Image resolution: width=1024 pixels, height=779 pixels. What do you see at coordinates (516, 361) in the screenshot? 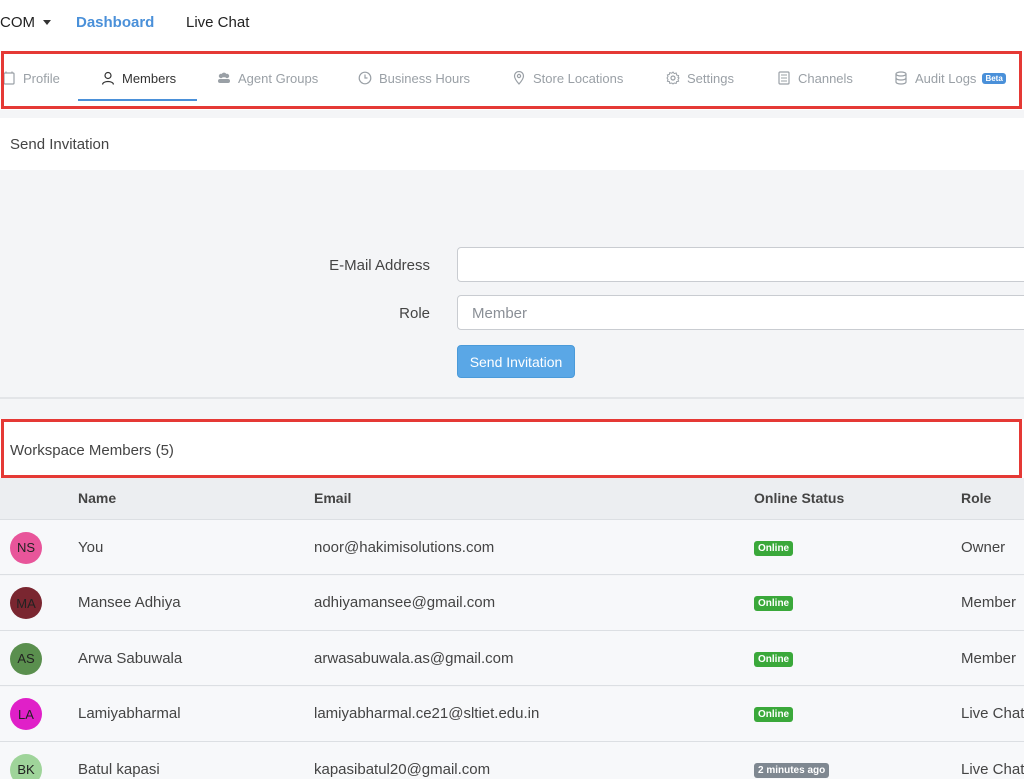
I see `send-invitation-button: Send Invitation` at bounding box center [516, 361].